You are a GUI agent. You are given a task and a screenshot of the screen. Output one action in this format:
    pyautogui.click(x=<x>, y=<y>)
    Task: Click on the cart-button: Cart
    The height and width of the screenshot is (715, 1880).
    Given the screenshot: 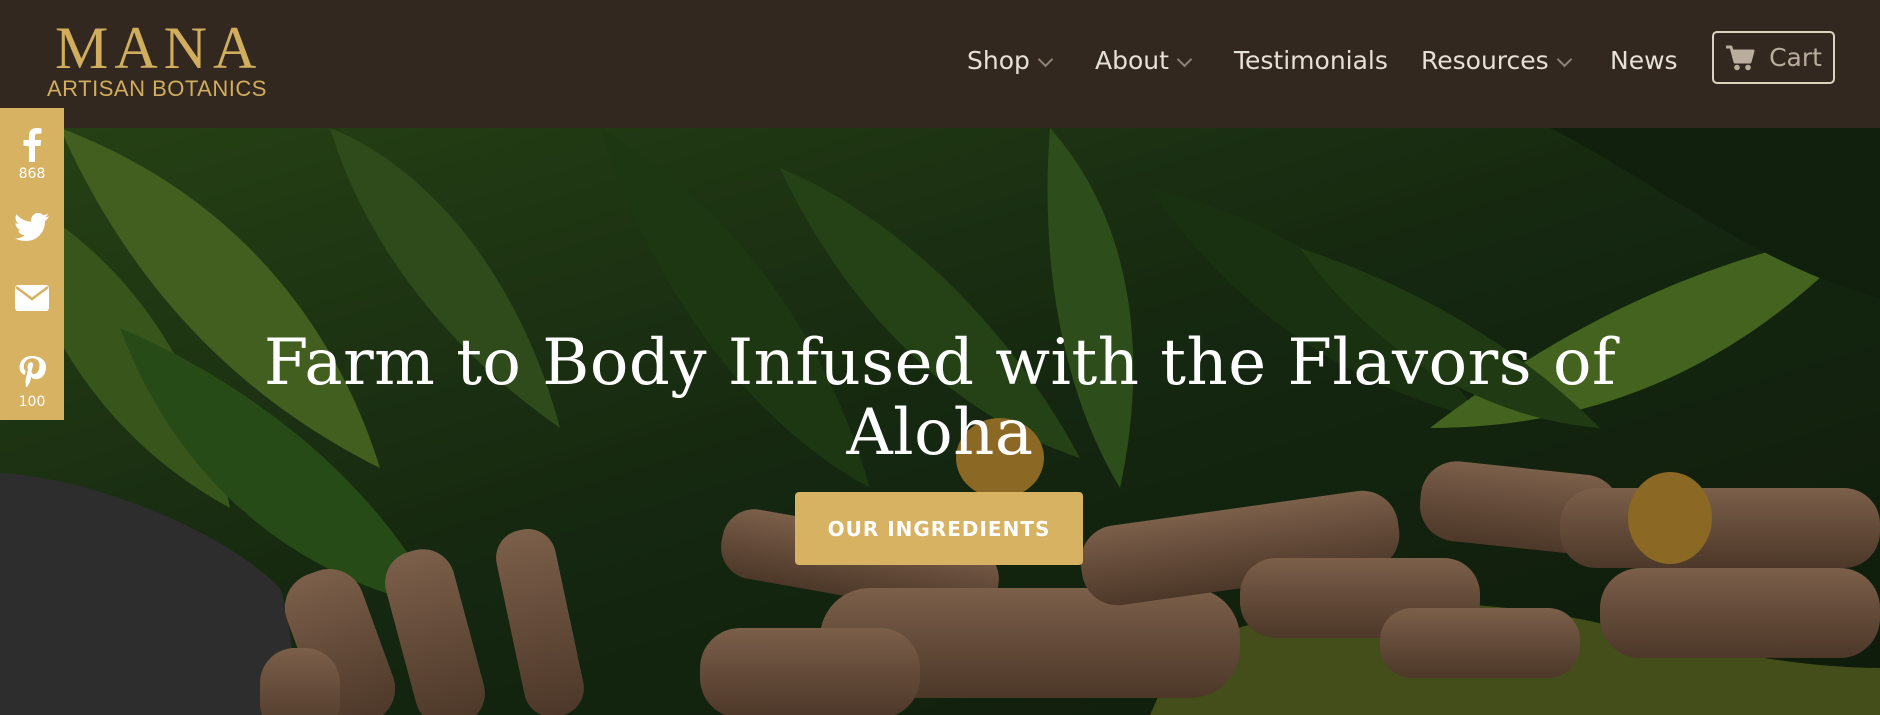 What is the action you would take?
    pyautogui.click(x=1773, y=57)
    